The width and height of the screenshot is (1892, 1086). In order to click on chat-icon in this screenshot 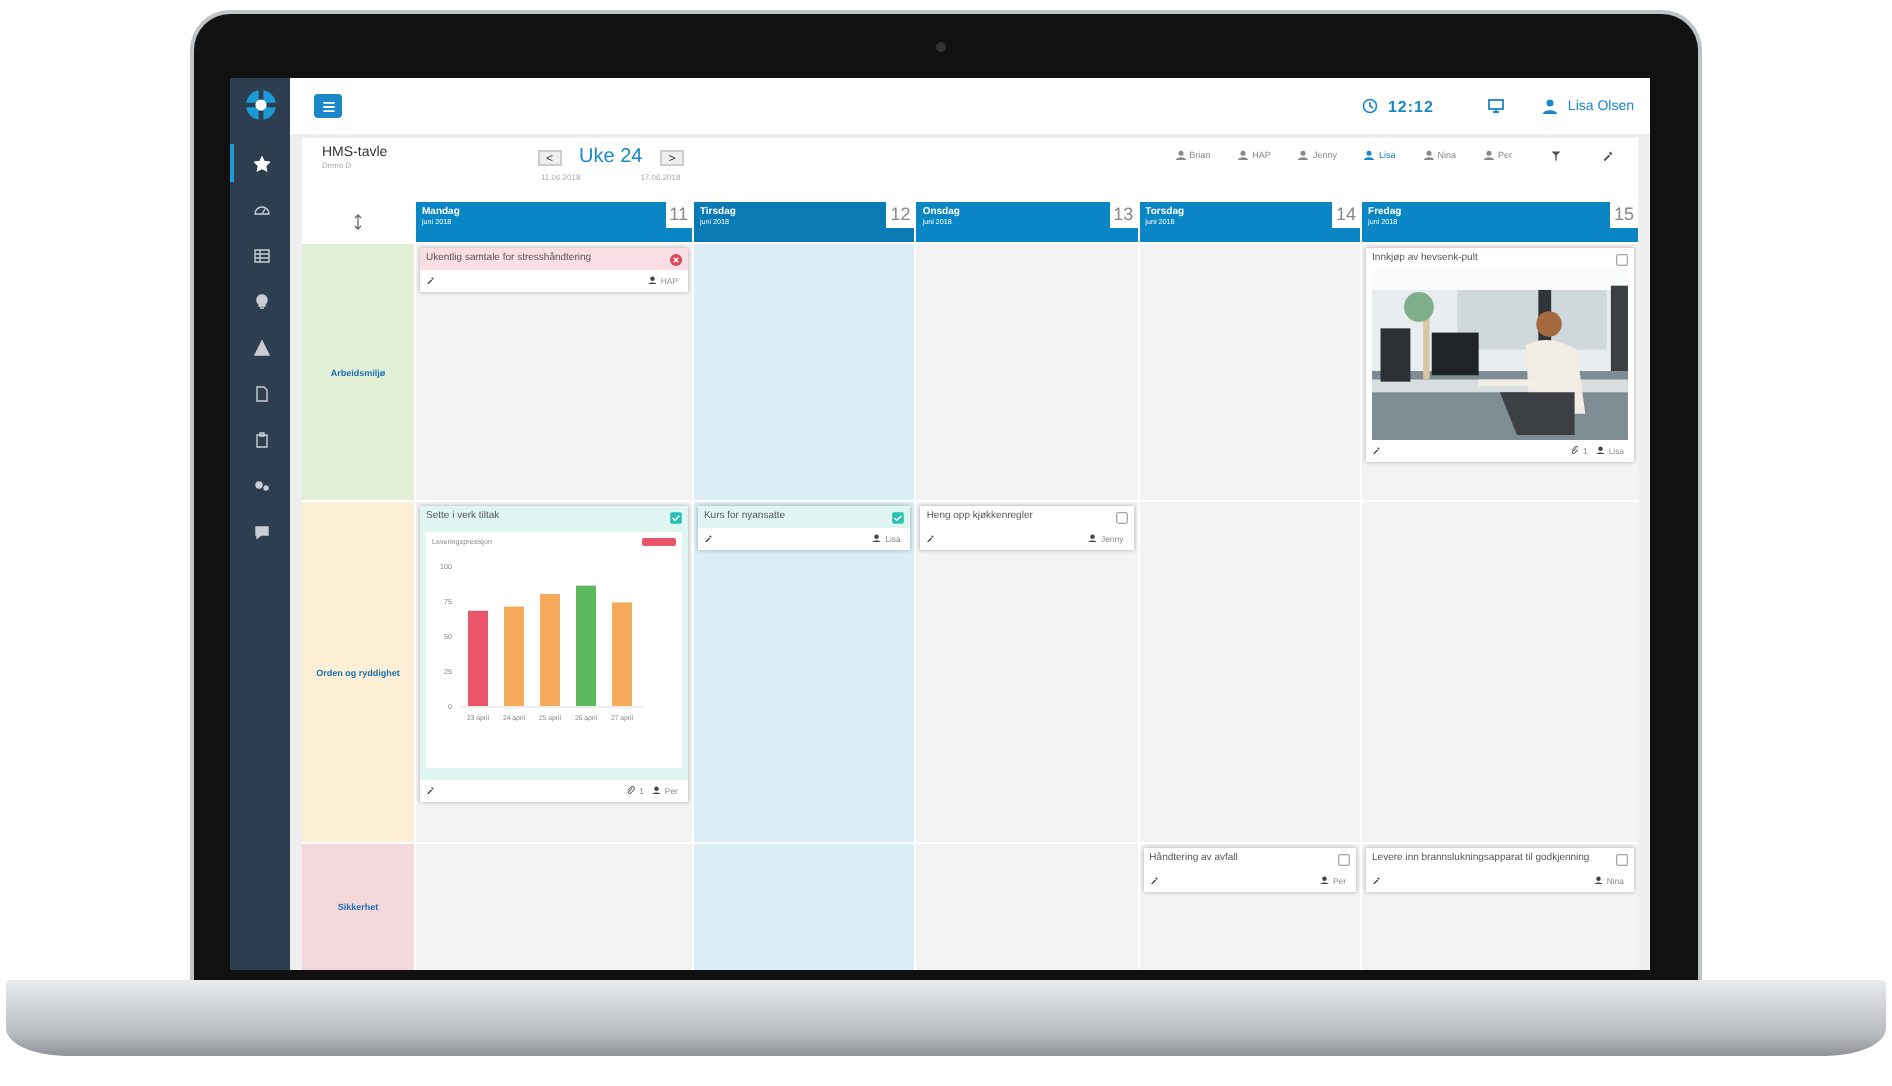, I will do `click(262, 531)`.